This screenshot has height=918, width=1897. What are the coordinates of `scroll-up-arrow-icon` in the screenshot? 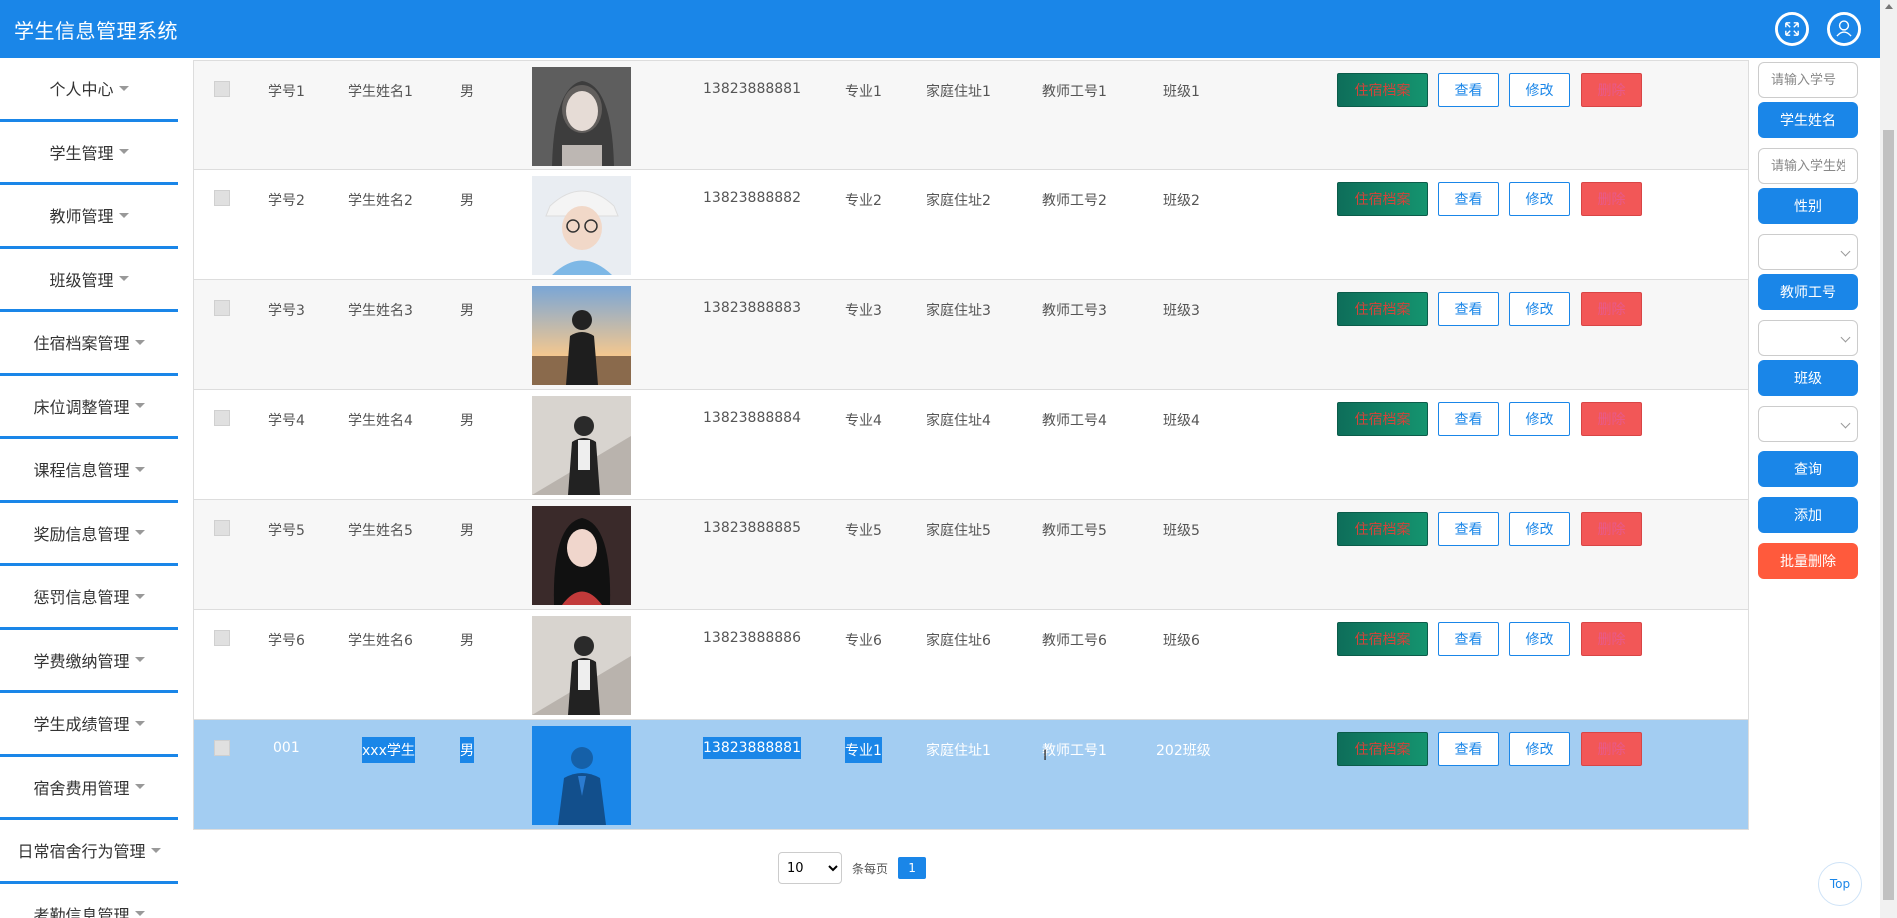 It's located at (1889, 6).